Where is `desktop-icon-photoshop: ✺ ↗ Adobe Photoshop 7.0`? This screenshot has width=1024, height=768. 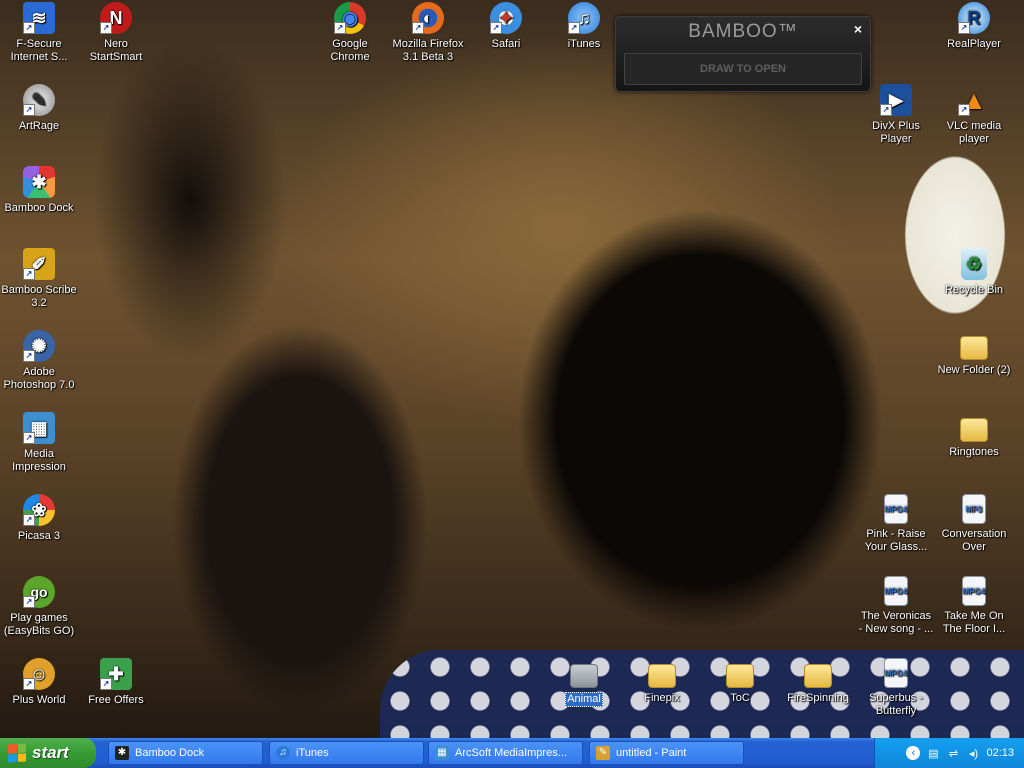 desktop-icon-photoshop: ✺ ↗ Adobe Photoshop 7.0 is located at coordinates (39, 361).